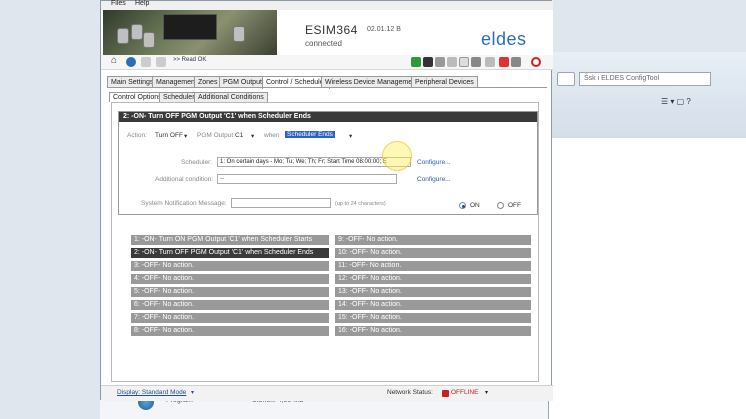 The height and width of the screenshot is (419, 746). What do you see at coordinates (504, 62) in the screenshot?
I see `delete-icon` at bounding box center [504, 62].